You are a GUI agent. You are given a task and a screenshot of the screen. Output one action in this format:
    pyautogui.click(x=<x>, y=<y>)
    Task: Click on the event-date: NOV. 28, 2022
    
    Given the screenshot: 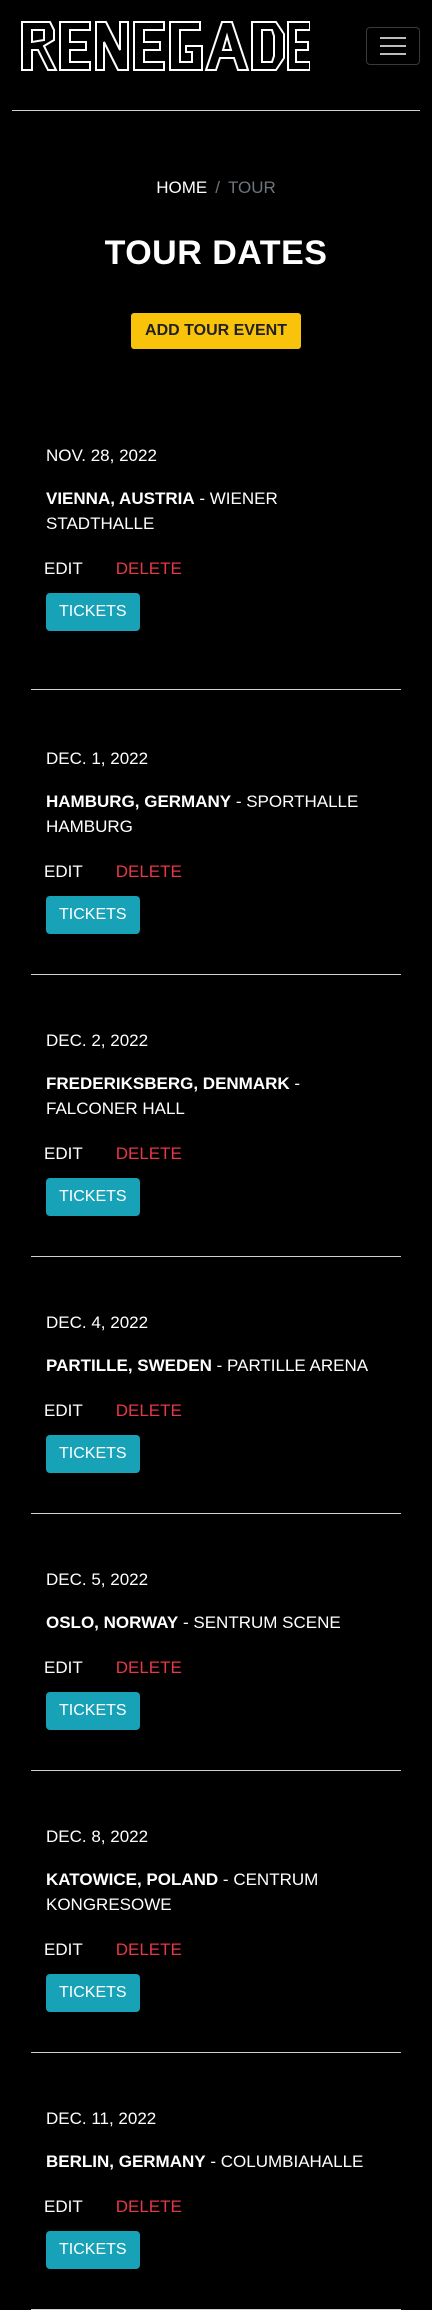 What is the action you would take?
    pyautogui.click(x=101, y=455)
    